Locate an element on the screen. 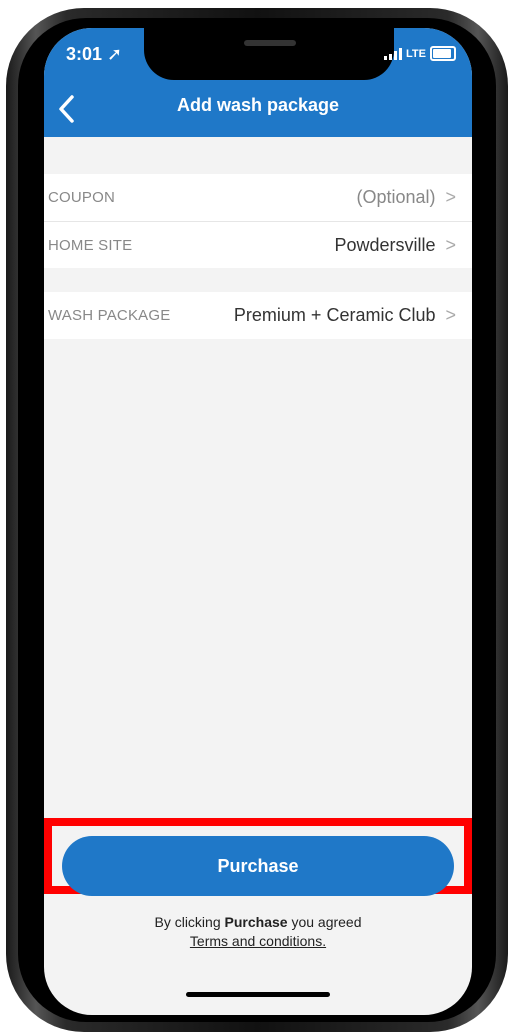 Image resolution: width=513 pixels, height=1036 pixels. wash-package-row: WASH PACKAGE Premium + Ceramic Club > is located at coordinates (258, 315).